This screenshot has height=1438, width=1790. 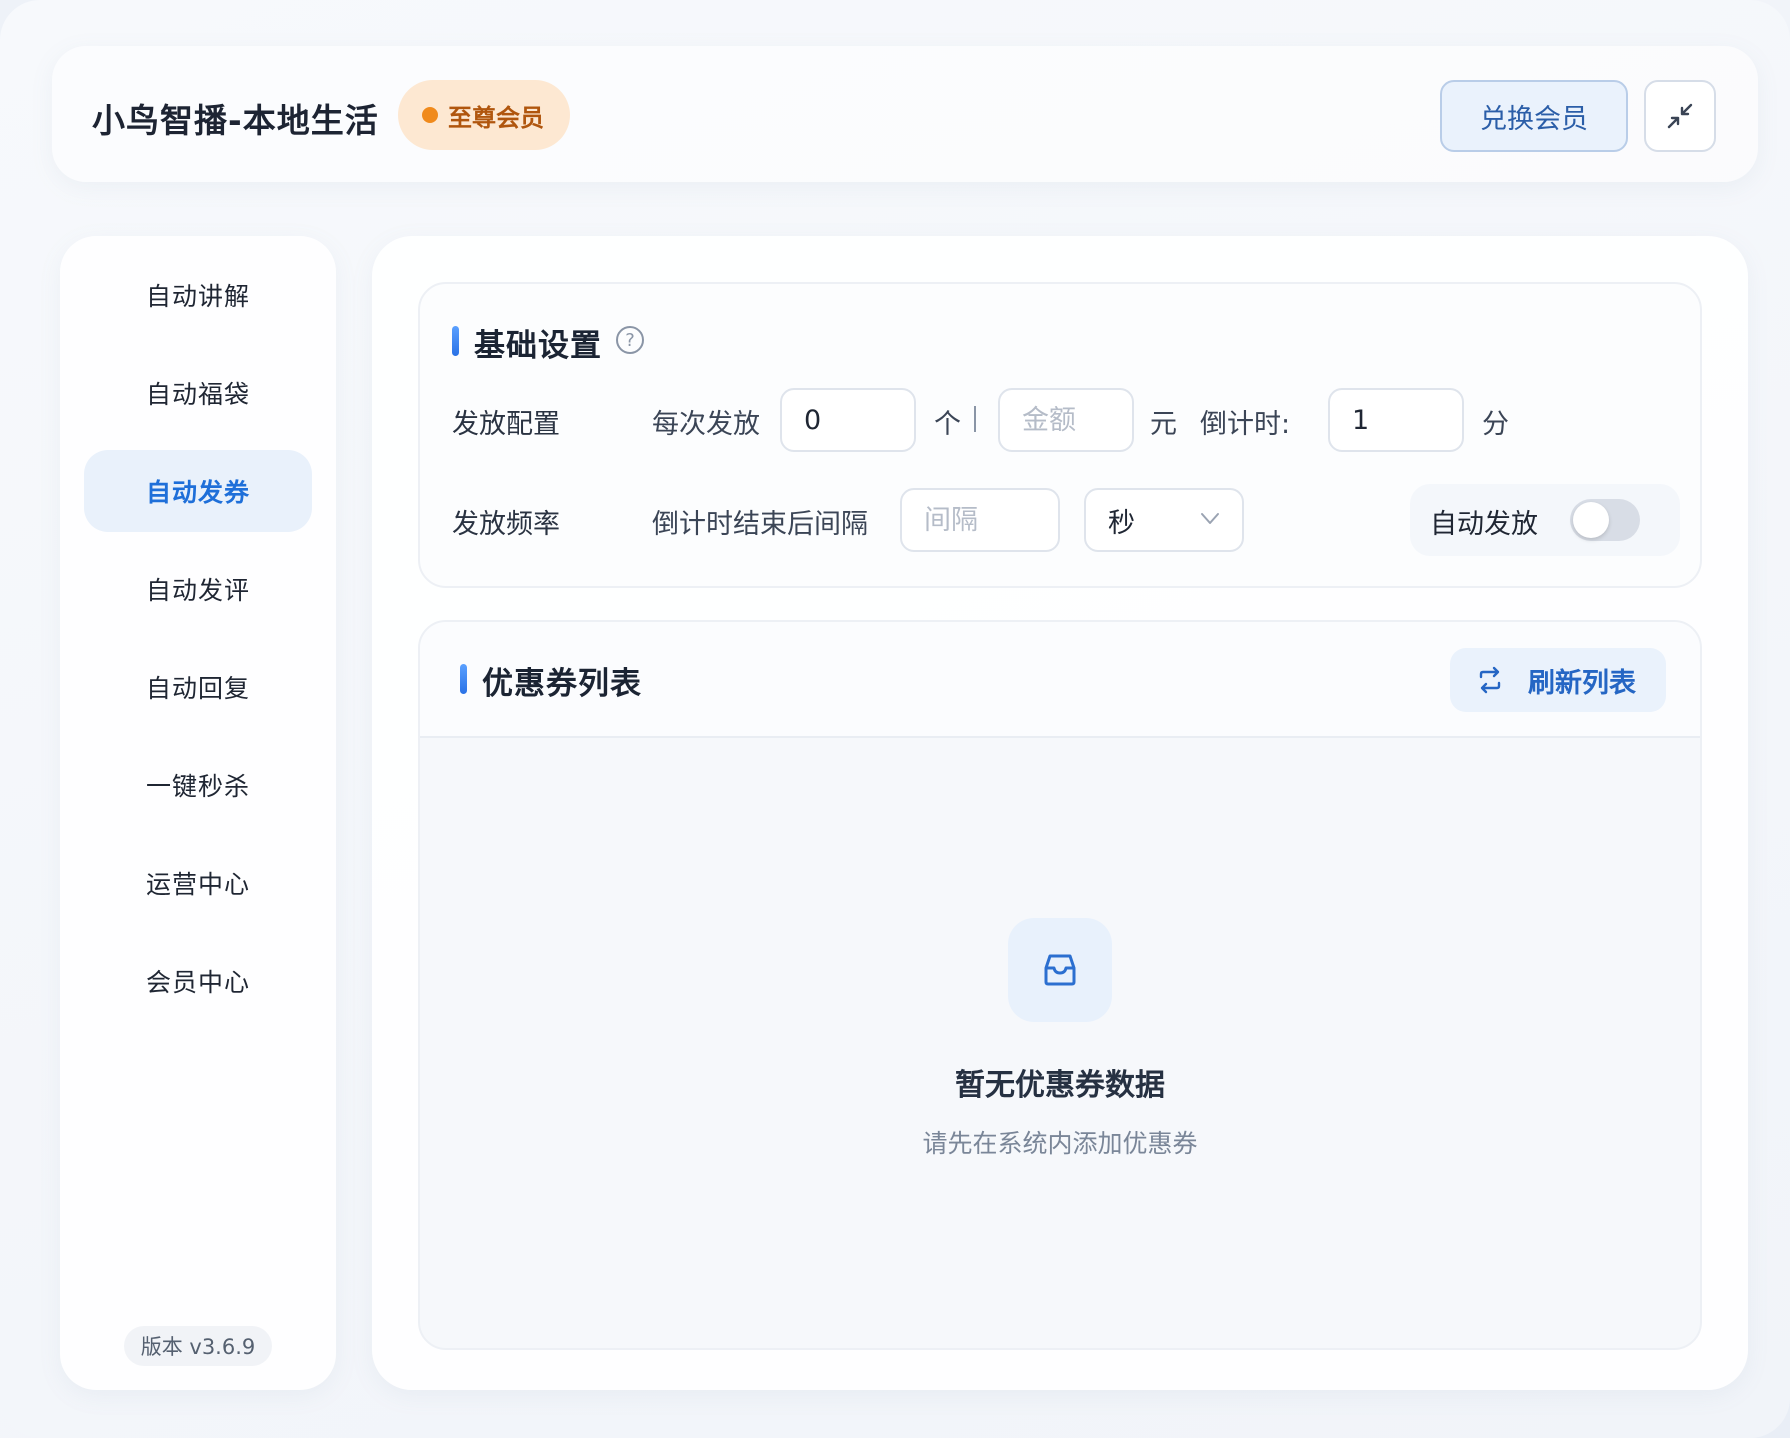 What do you see at coordinates (538, 346) in the screenshot?
I see `basic-settings-title: 基础设置` at bounding box center [538, 346].